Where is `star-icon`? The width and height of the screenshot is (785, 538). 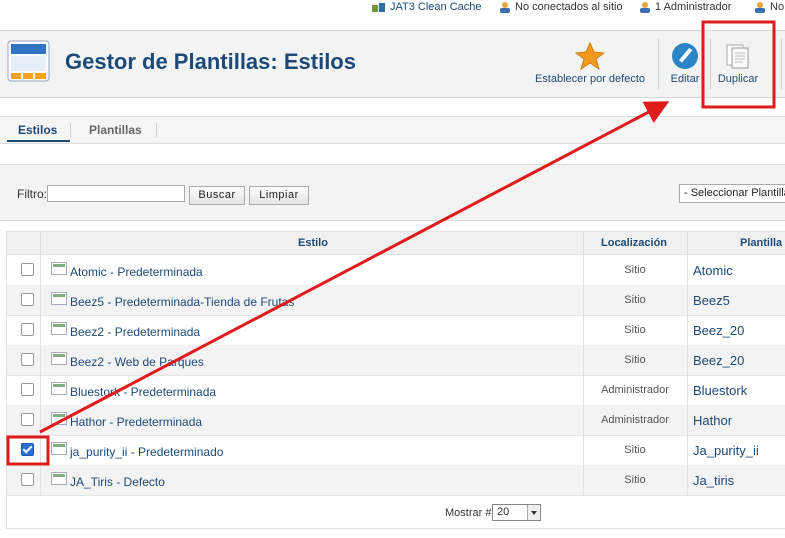
star-icon is located at coordinates (590, 56).